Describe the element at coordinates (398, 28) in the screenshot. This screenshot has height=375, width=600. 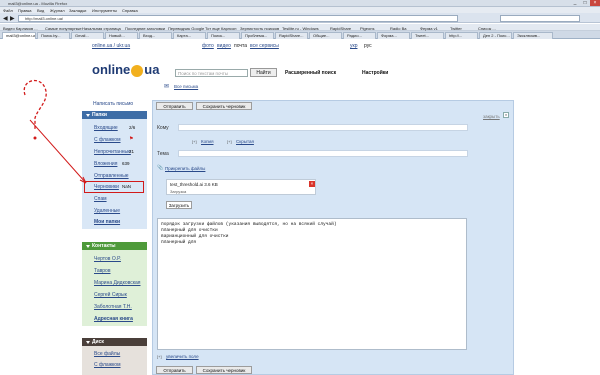
I see `bookmark-item: Radio Ва` at that location.